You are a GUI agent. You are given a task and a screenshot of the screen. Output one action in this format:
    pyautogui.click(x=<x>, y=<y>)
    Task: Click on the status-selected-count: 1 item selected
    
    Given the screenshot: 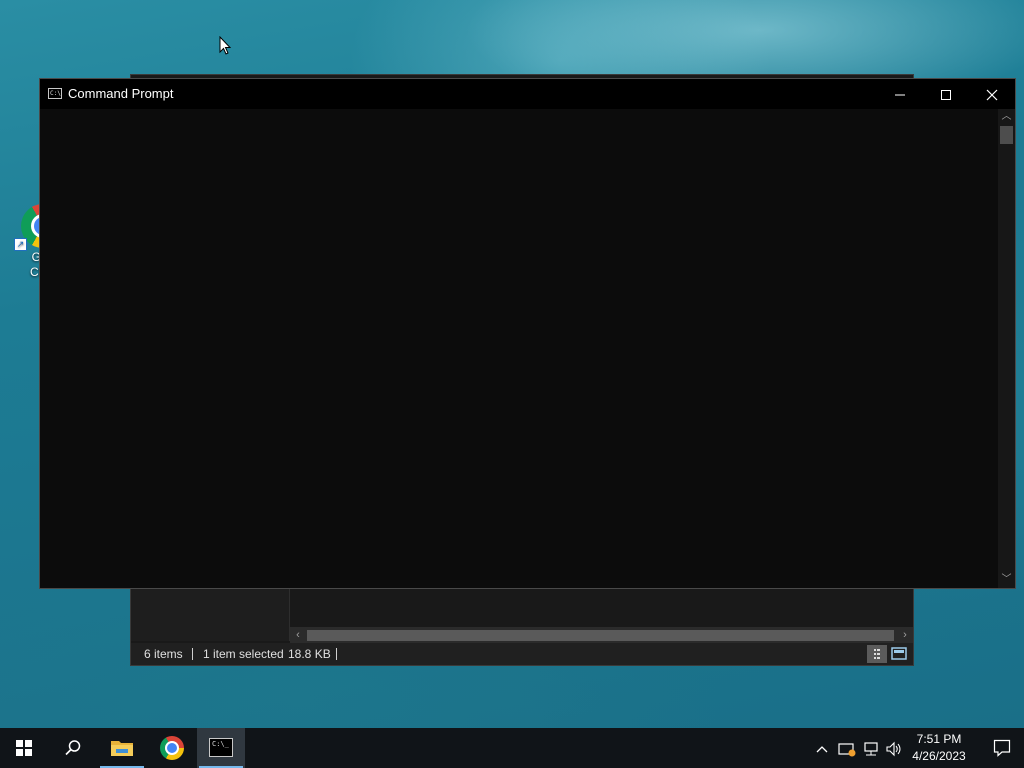 What is the action you would take?
    pyautogui.click(x=243, y=654)
    